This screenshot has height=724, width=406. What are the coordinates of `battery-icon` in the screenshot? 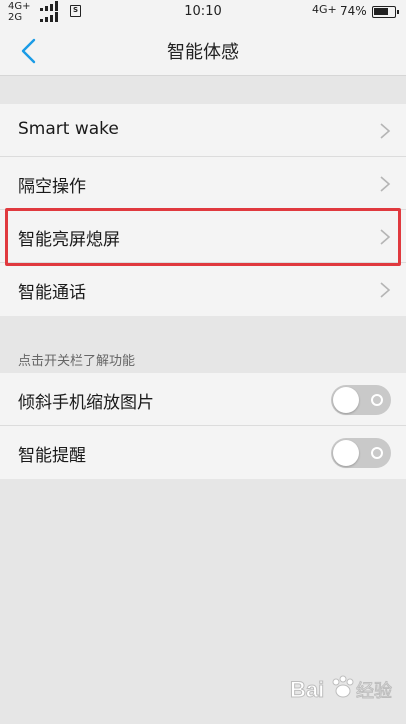 It's located at (385, 12).